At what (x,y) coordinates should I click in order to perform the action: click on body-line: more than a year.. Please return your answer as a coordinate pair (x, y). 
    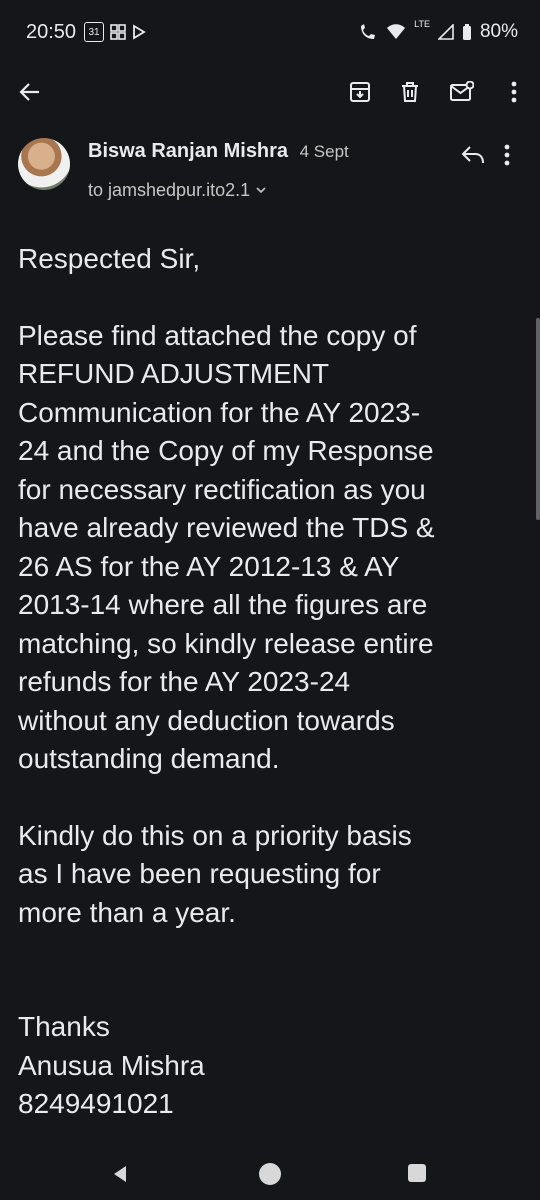
    Looking at the image, I should click on (127, 912).